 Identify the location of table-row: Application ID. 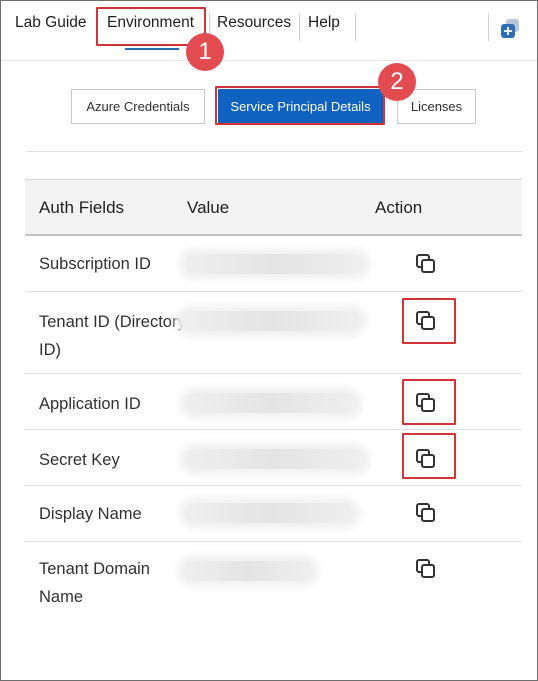
(273, 402).